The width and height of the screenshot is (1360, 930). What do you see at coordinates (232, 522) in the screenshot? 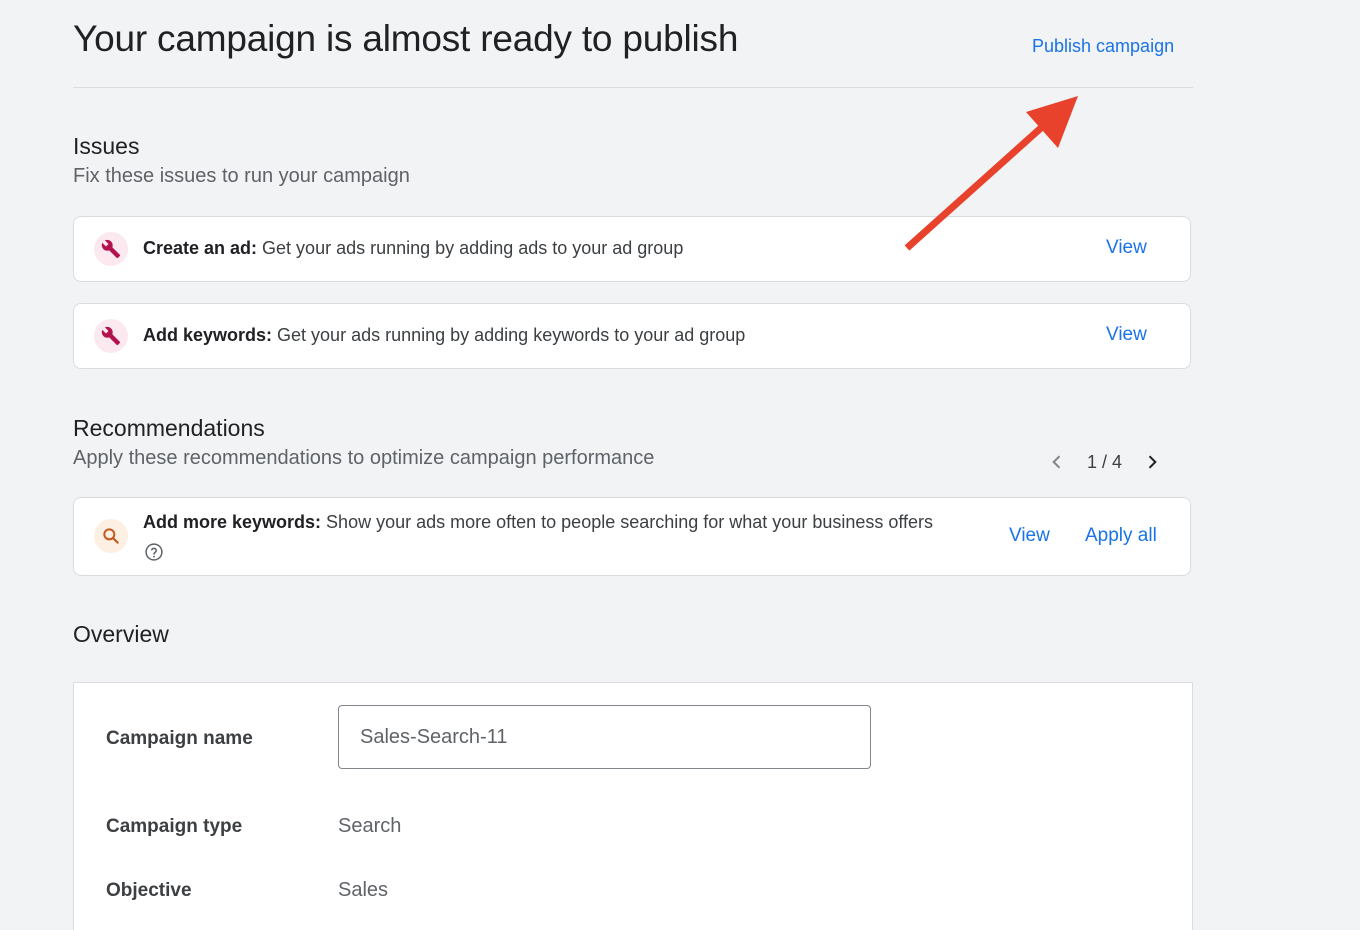
I see `recommendation-title: Add more keywords:` at bounding box center [232, 522].